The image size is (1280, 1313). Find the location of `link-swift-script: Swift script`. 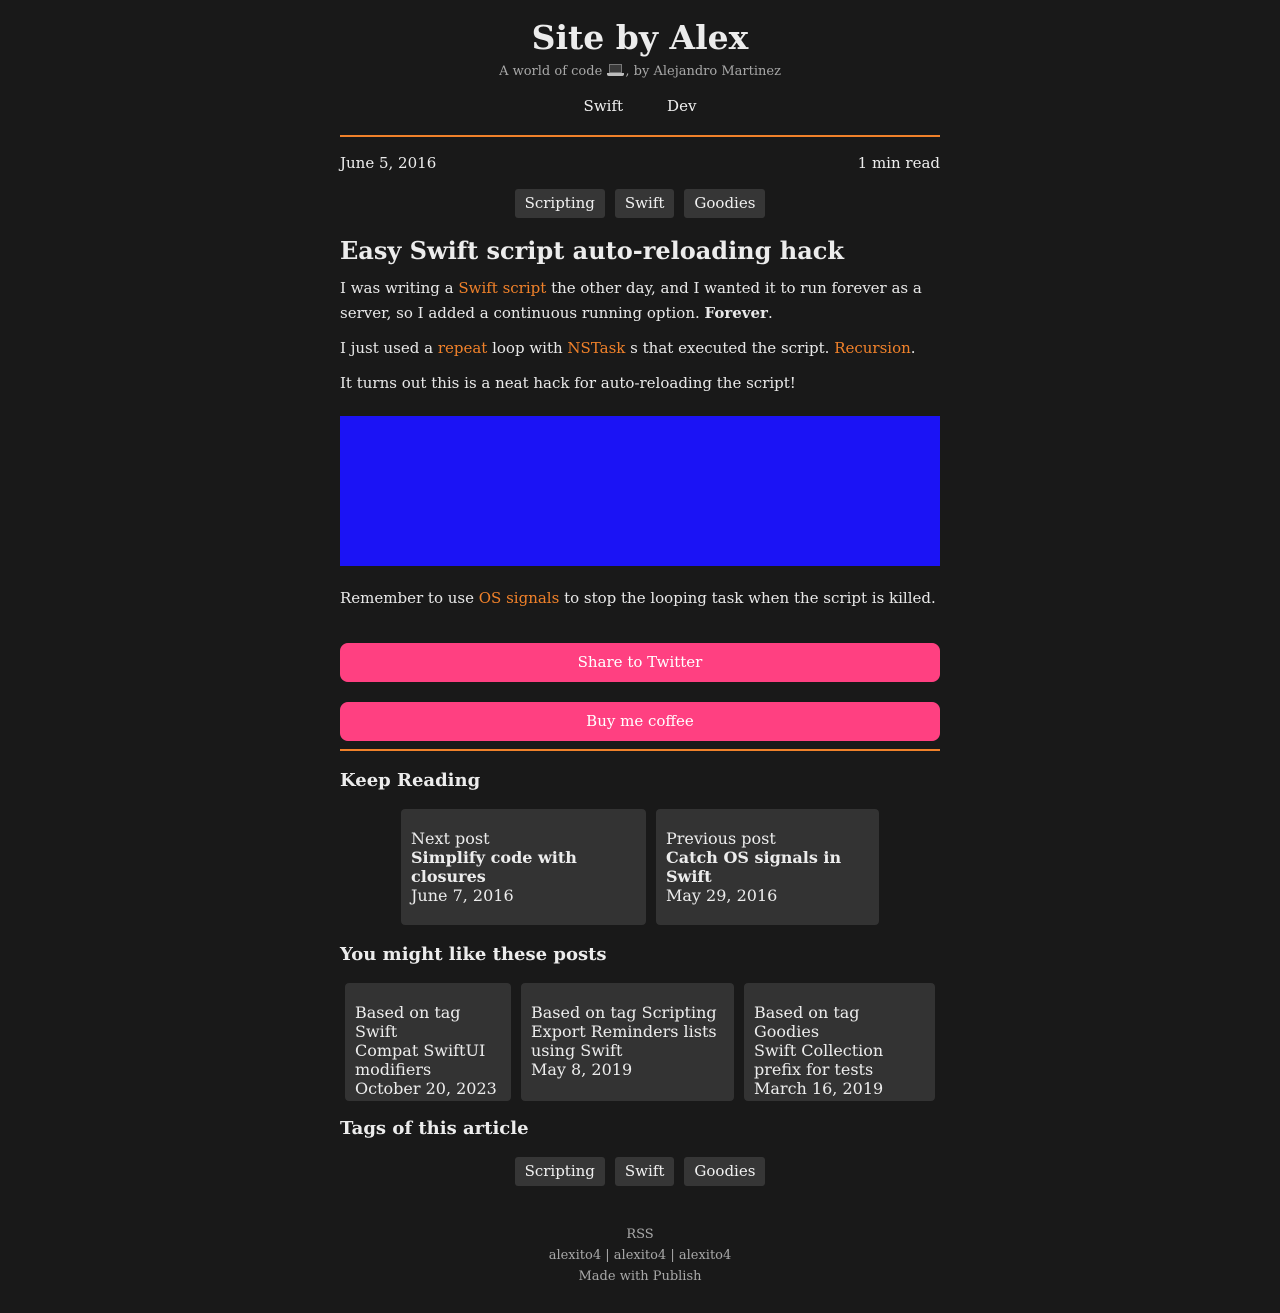

link-swift-script: Swift script is located at coordinates (502, 288).